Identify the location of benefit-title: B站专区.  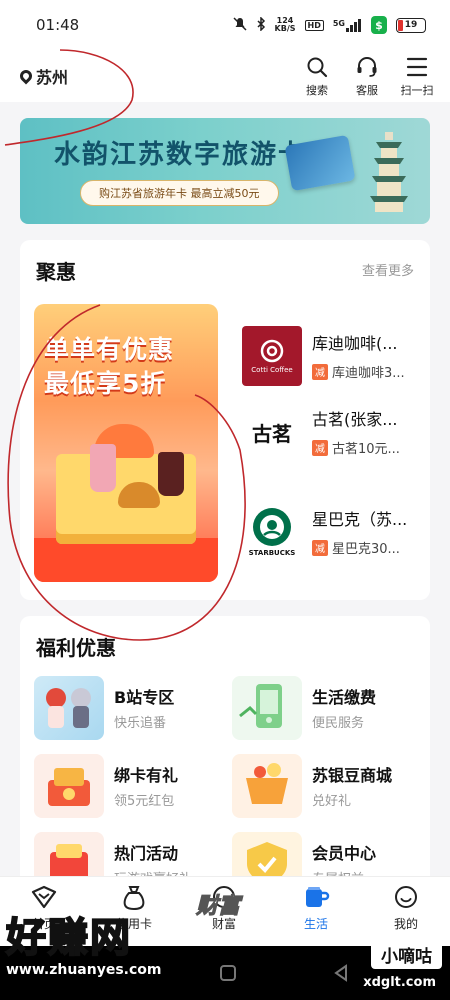
(144, 697).